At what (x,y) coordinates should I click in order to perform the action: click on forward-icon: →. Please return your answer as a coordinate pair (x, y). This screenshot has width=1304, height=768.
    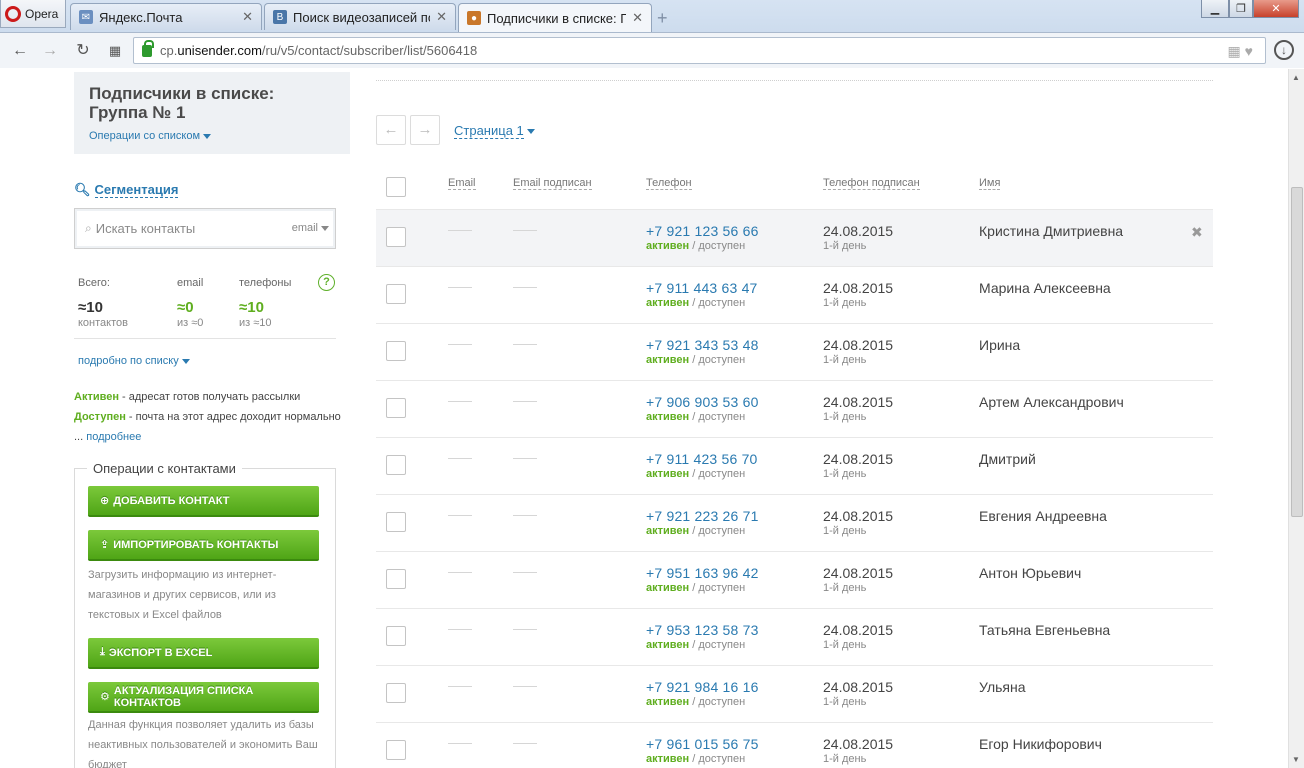
    Looking at the image, I should click on (50, 51).